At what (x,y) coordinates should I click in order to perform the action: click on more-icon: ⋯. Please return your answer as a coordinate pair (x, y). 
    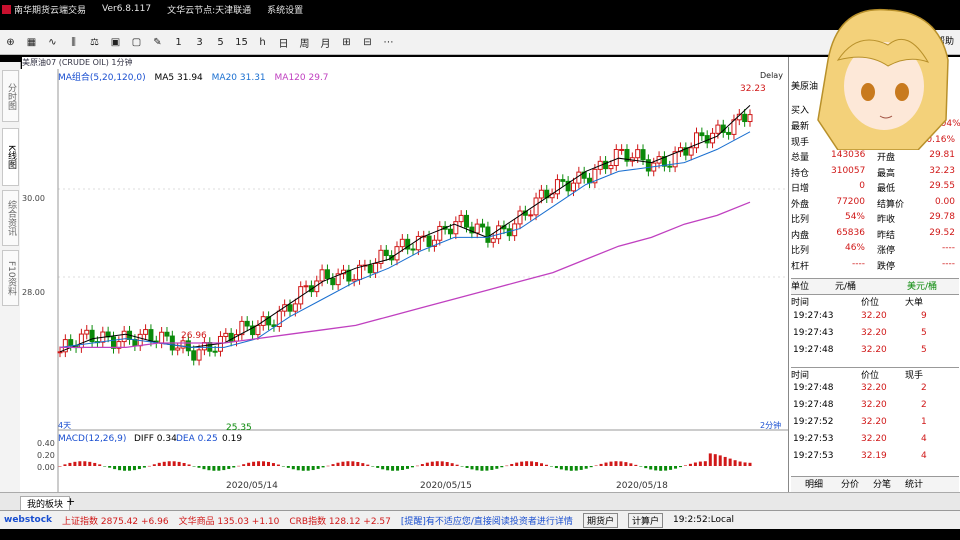
    Looking at the image, I should click on (388, 42).